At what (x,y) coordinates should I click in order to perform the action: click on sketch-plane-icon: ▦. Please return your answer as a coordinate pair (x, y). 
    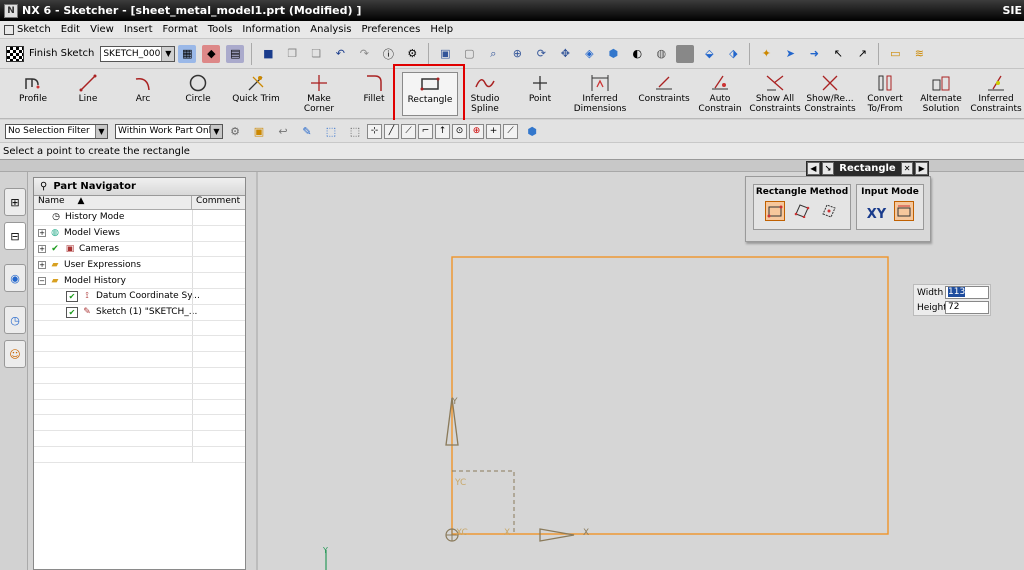
    Looking at the image, I should click on (187, 53).